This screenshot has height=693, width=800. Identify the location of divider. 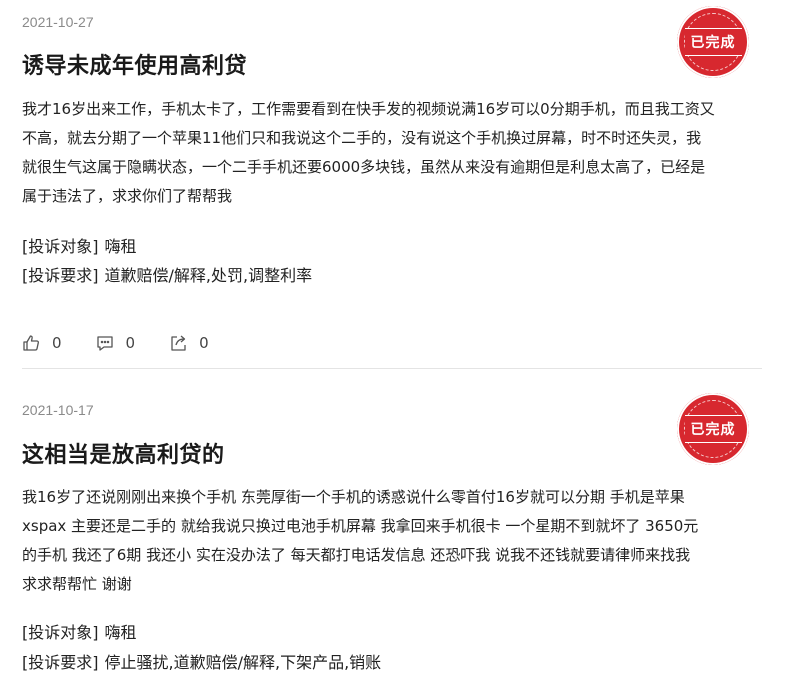
(392, 368).